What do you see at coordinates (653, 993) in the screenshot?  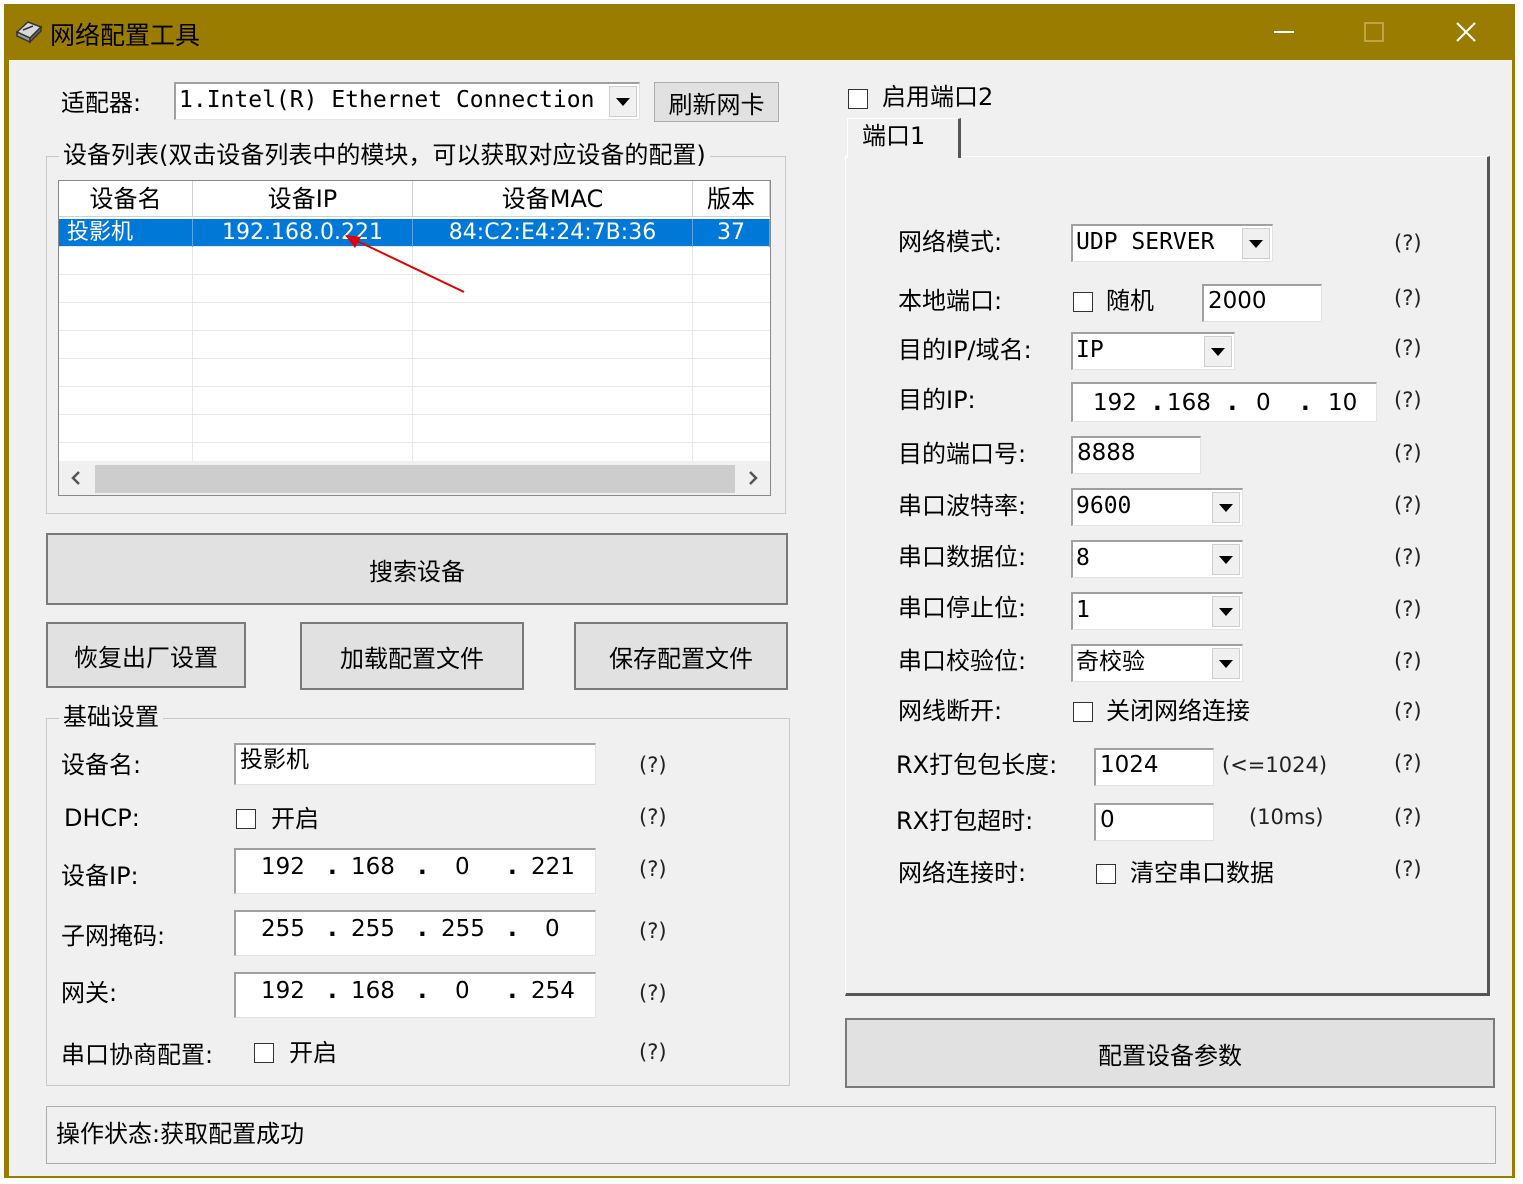 I see `help-gateway: (?)` at bounding box center [653, 993].